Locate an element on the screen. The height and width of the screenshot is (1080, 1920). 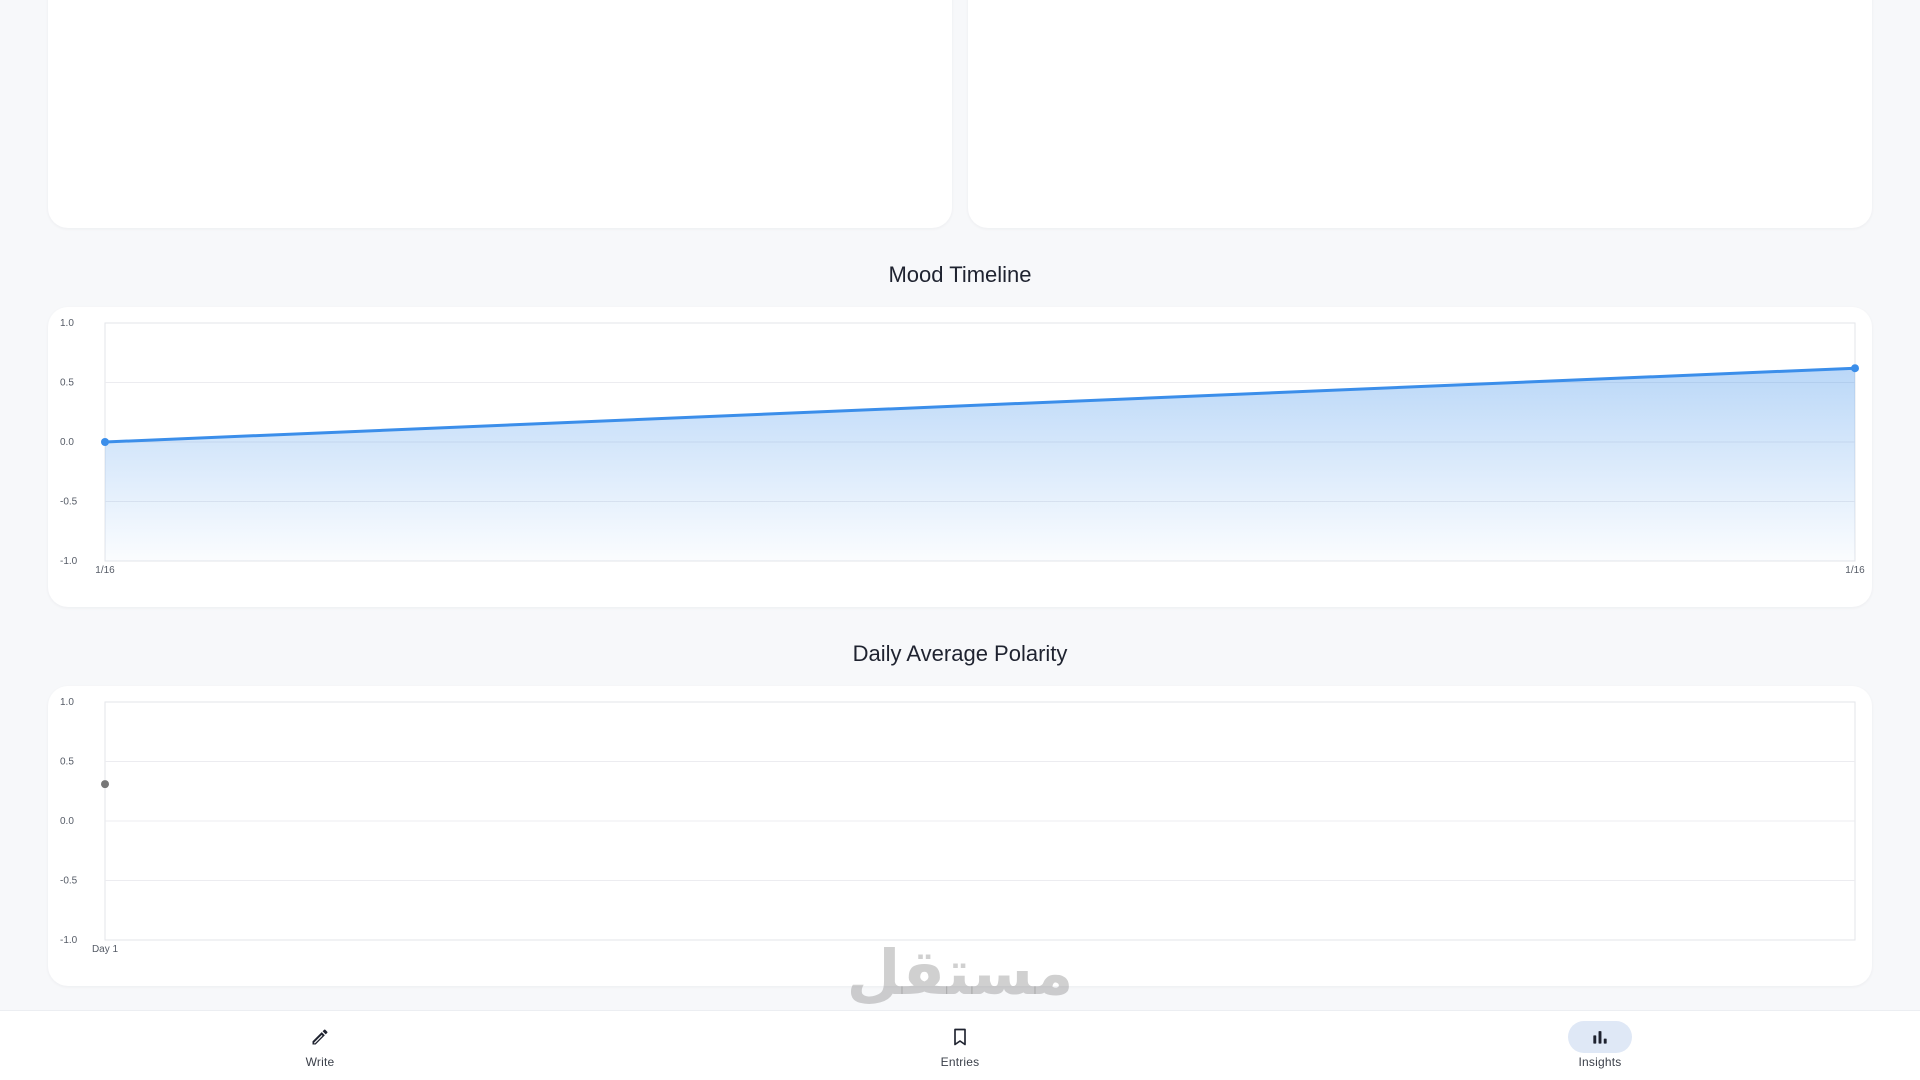
nav-write-label: Write is located at coordinates (320, 1062).